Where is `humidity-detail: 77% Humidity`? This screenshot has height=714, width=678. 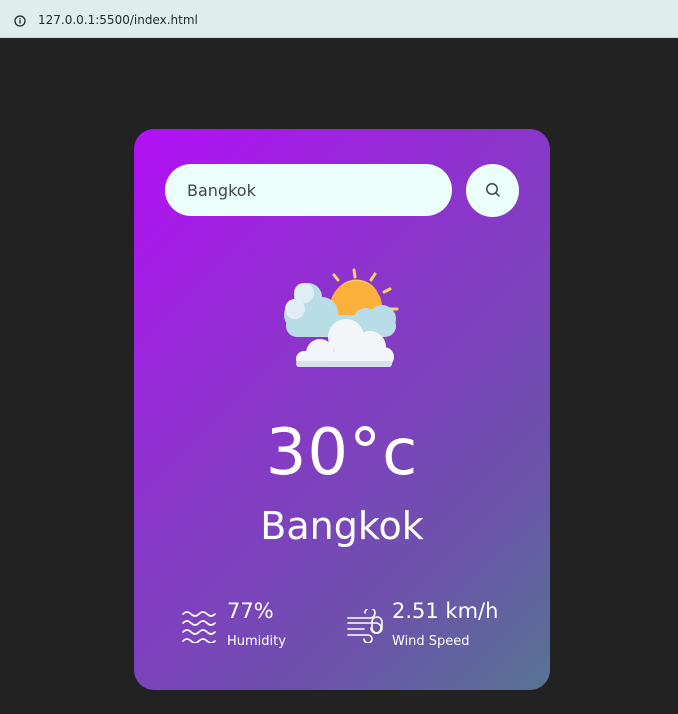 humidity-detail: 77% Humidity is located at coordinates (256, 625).